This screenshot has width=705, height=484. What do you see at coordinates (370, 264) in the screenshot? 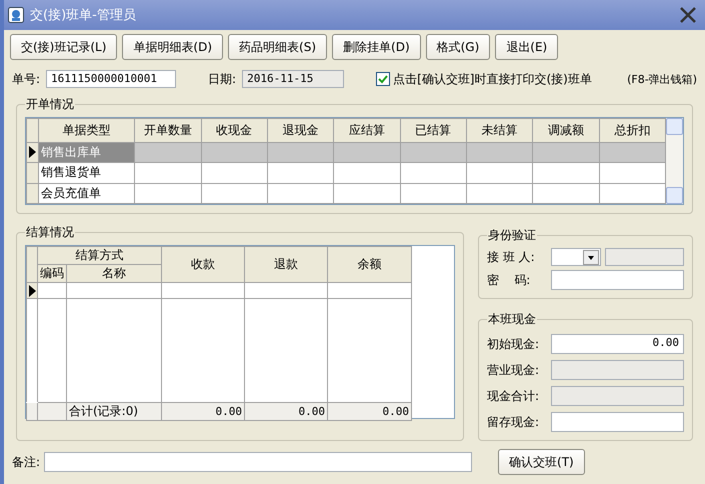
I see `column-header: 余额` at bounding box center [370, 264].